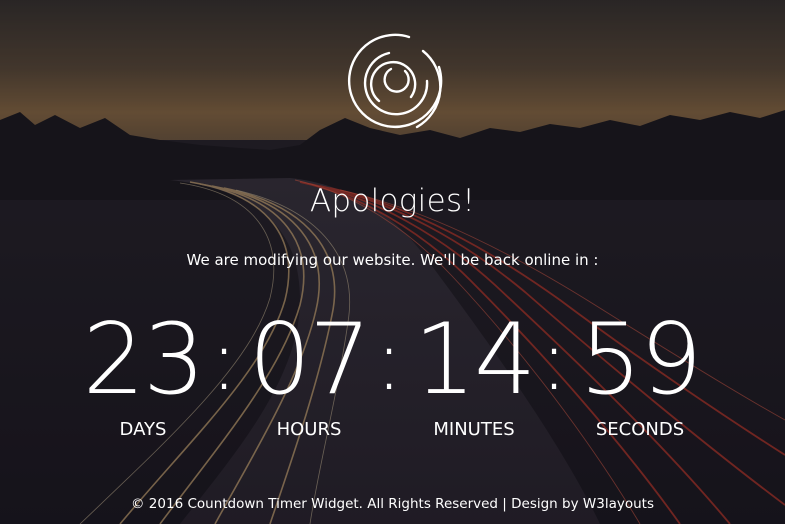 The image size is (785, 524). I want to click on countdown-seconds: 59 SECONDS, so click(640, 374).